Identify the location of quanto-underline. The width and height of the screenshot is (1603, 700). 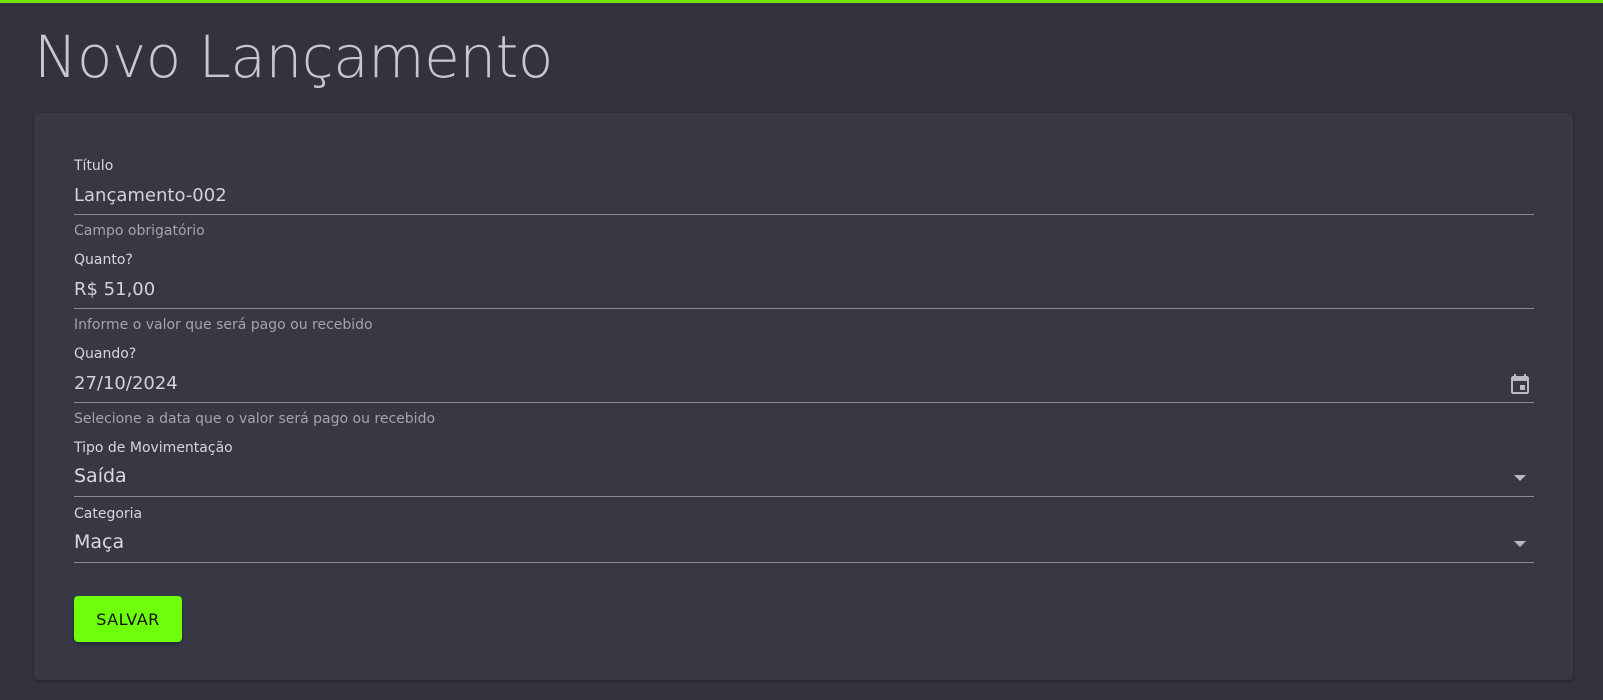
(804, 308).